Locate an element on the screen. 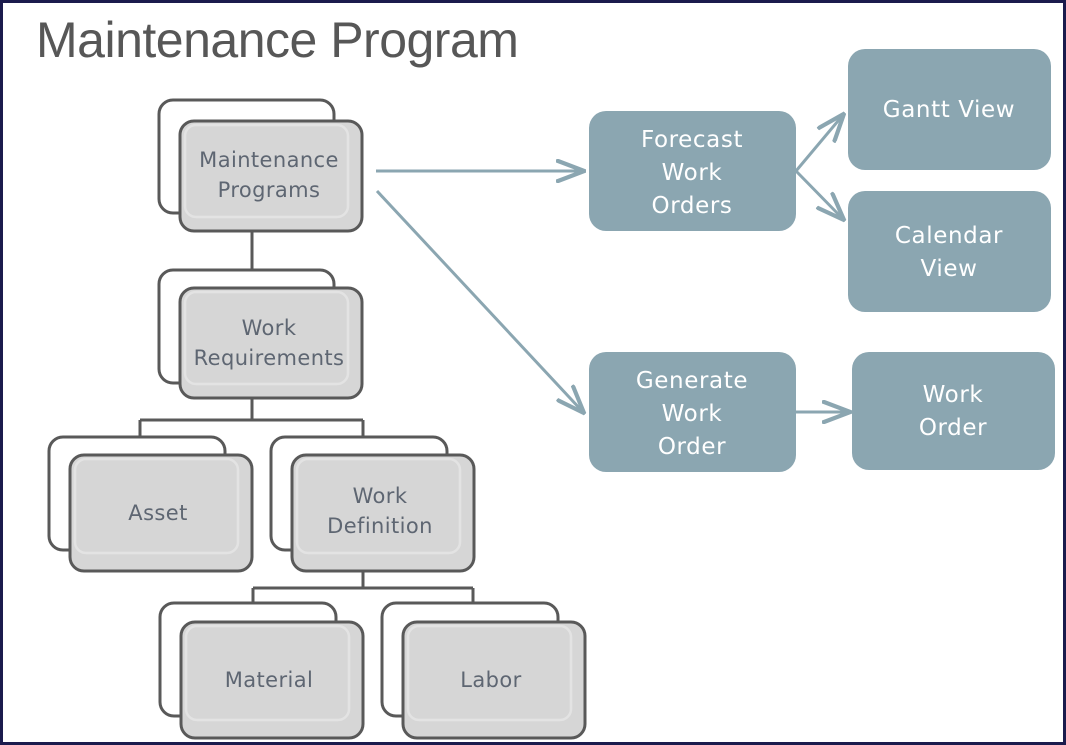 Image resolution: width=1066 pixels, height=745 pixels. arrow-mp-to-generate is located at coordinates (479, 300).